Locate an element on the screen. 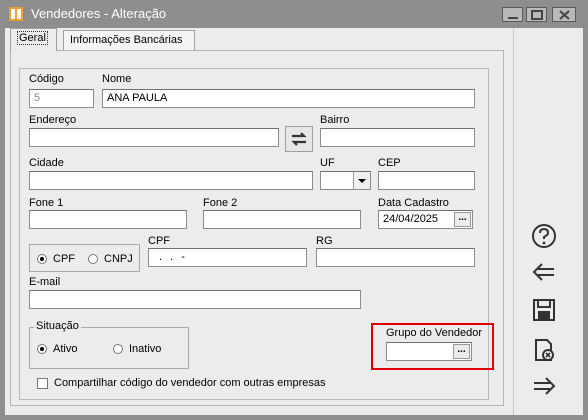 The width and height of the screenshot is (588, 420). maximize-icon is located at coordinates (537, 15).